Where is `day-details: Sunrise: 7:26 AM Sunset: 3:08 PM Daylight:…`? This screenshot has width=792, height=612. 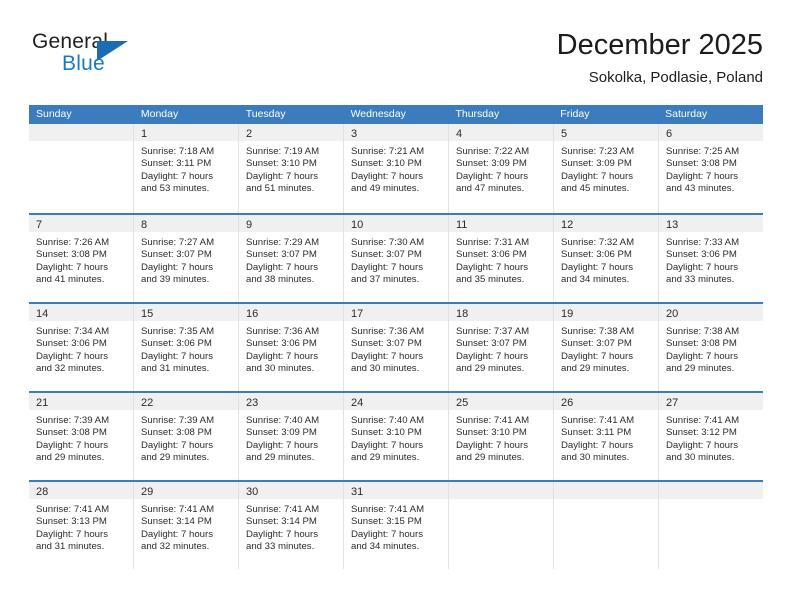
day-details: Sunrise: 7:26 AM Sunset: 3:08 PM Daylight:… is located at coordinates (81, 259).